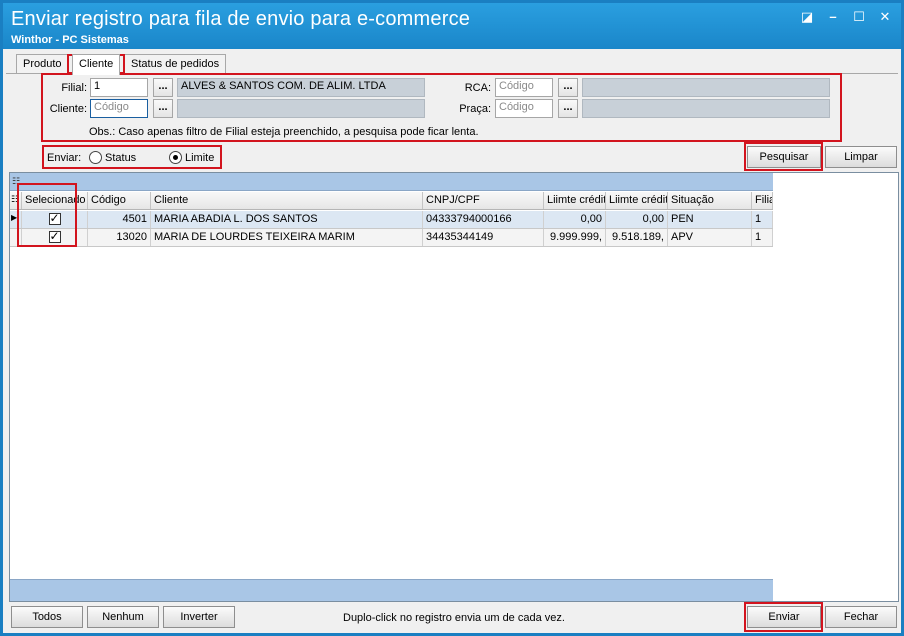 Image resolution: width=904 pixels, height=636 pixels. I want to click on close-icon: ✕, so click(885, 17).